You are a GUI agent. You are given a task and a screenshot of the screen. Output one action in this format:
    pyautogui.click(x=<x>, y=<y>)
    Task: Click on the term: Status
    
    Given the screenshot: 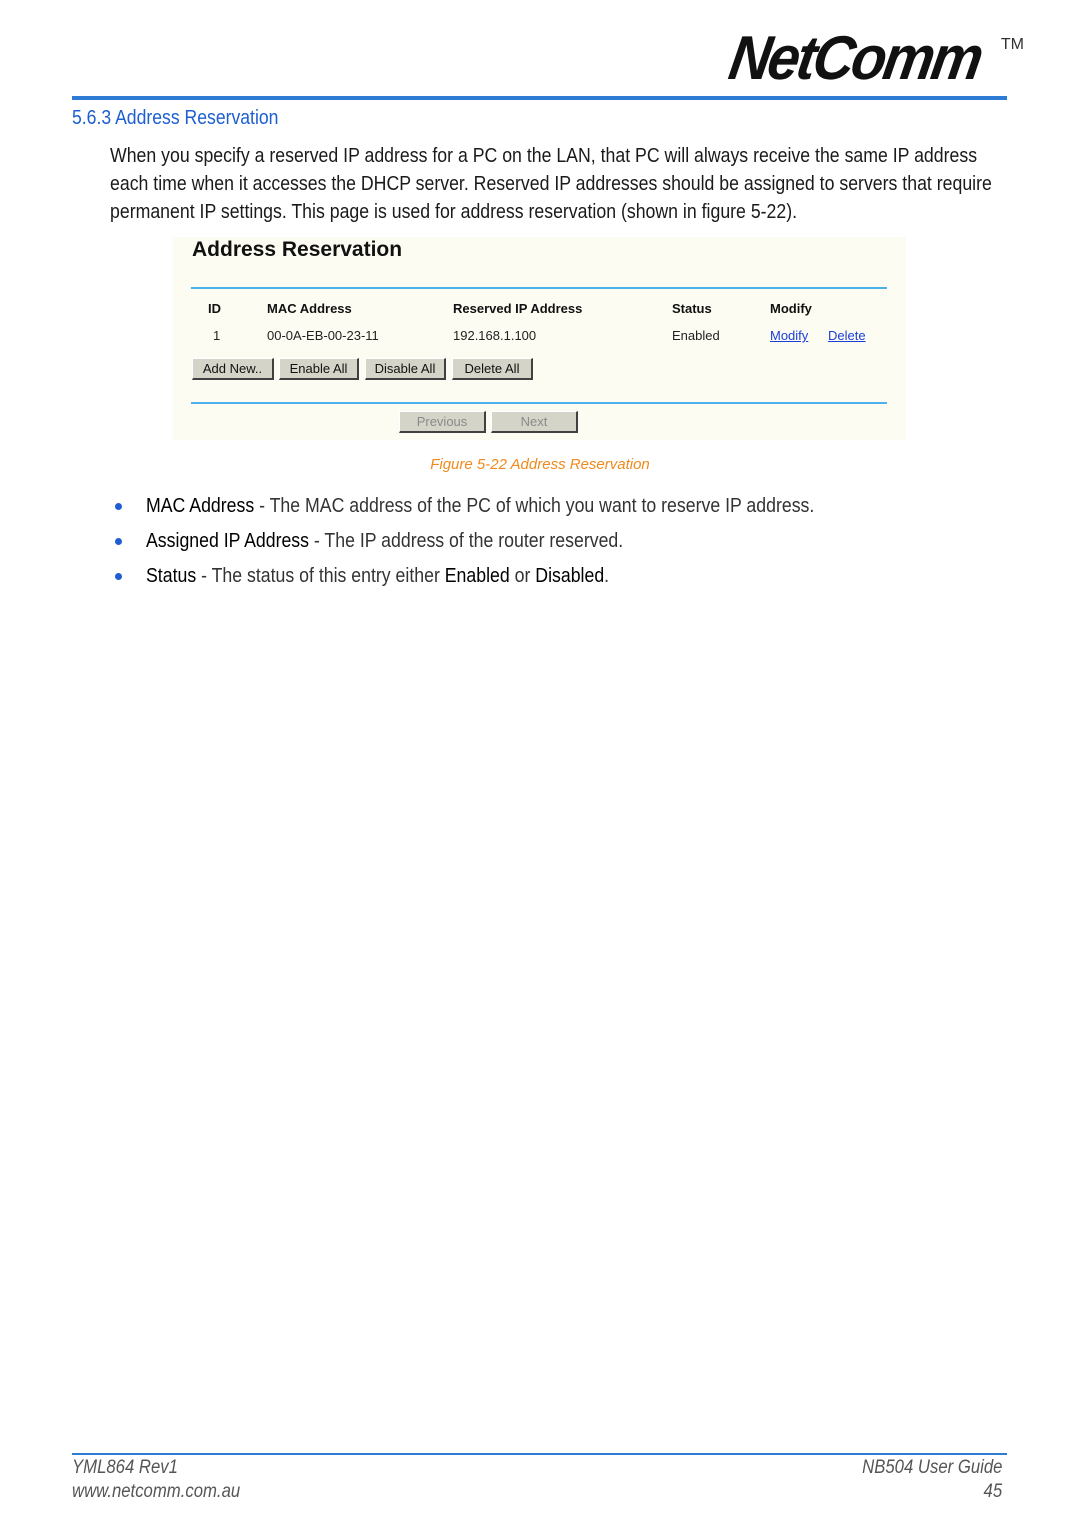 What is the action you would take?
    pyautogui.click(x=171, y=576)
    